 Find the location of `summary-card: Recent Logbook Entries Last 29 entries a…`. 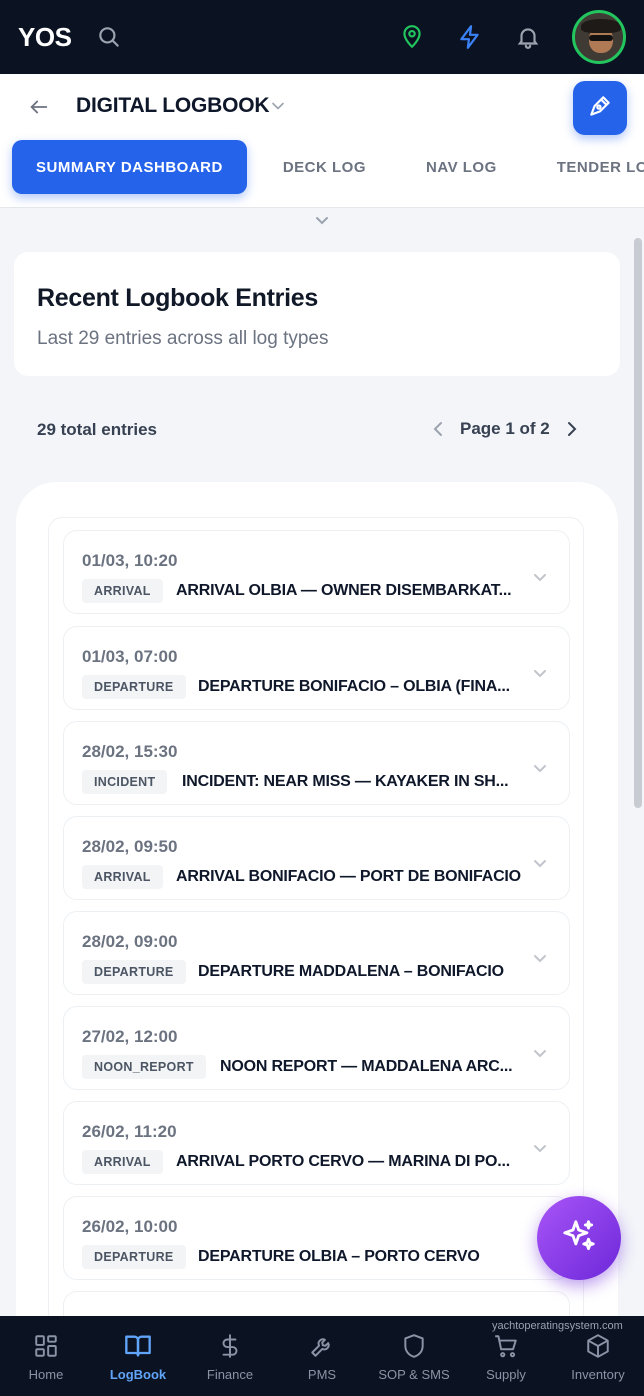

summary-card: Recent Logbook Entries Last 29 entries a… is located at coordinates (317, 314).